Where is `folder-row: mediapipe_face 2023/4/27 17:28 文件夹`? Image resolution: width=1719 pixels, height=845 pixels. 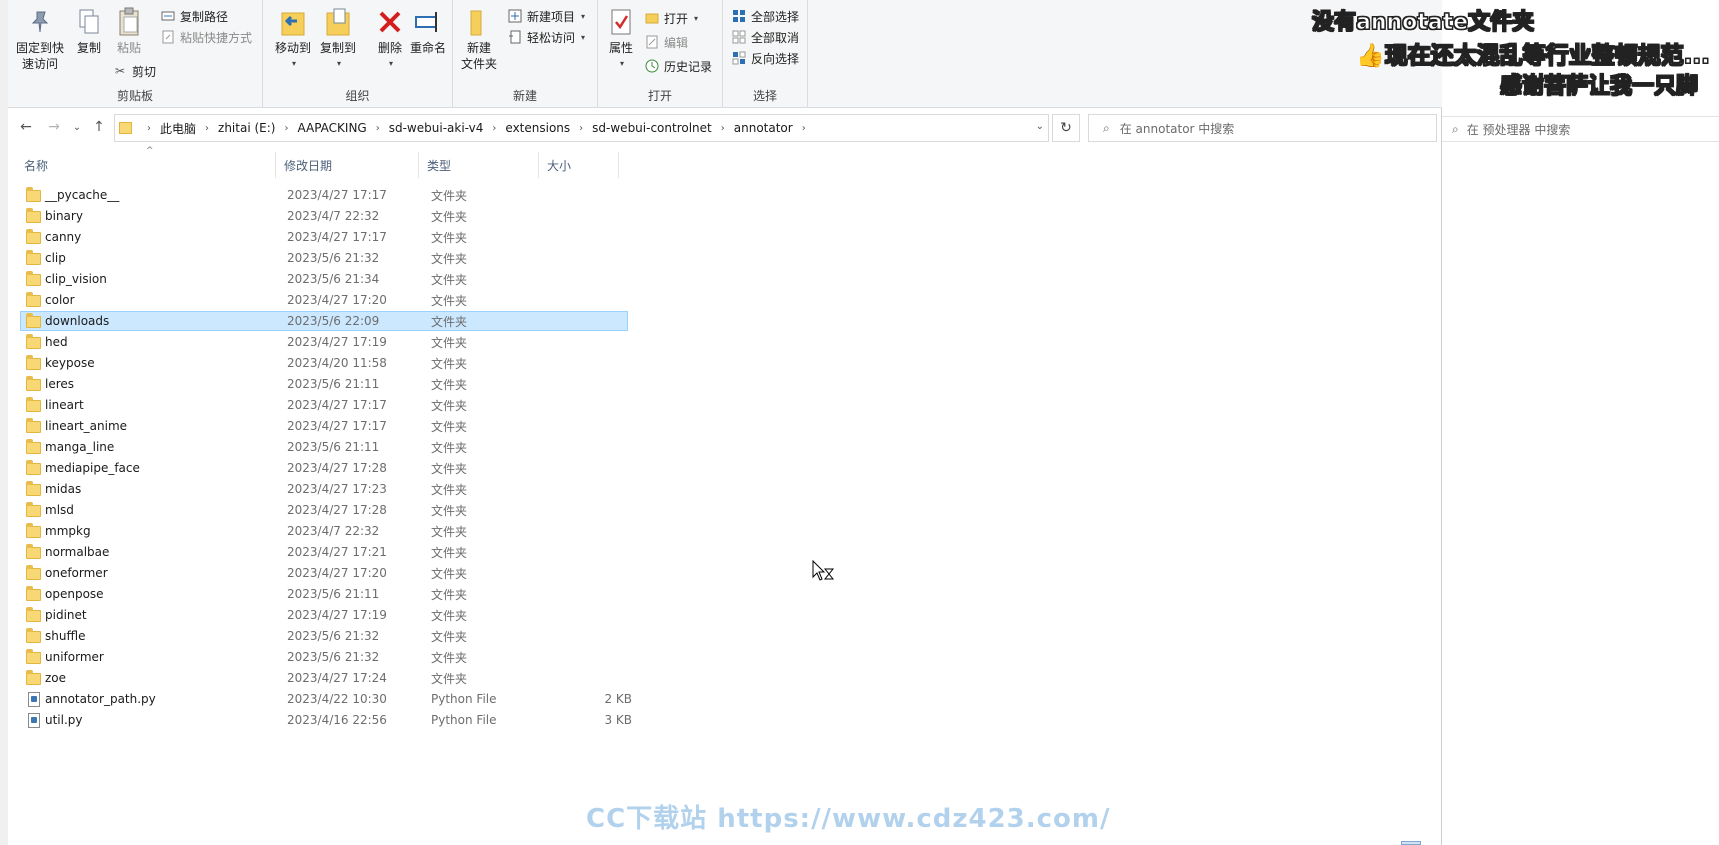 folder-row: mediapipe_face 2023/4/27 17:28 文件夹 is located at coordinates (324, 468).